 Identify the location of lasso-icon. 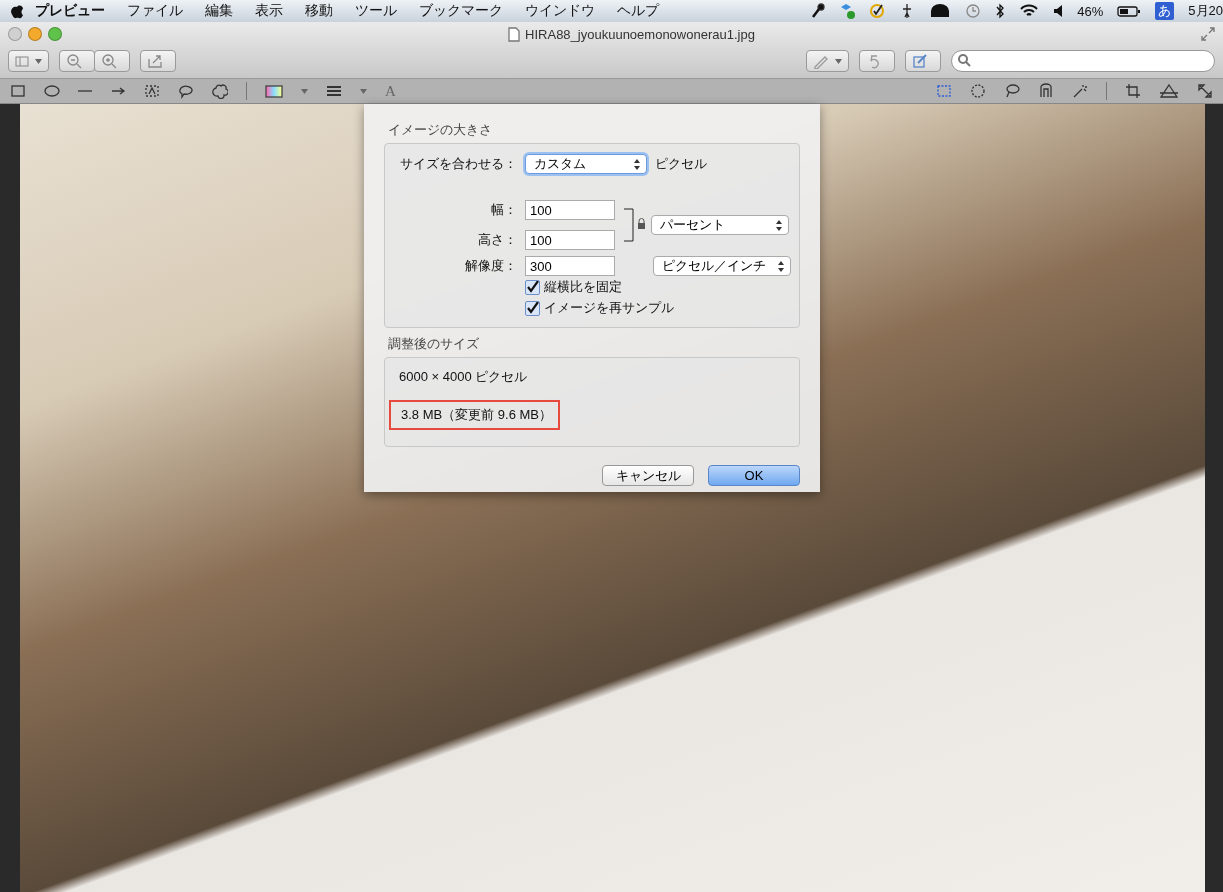
(1012, 91).